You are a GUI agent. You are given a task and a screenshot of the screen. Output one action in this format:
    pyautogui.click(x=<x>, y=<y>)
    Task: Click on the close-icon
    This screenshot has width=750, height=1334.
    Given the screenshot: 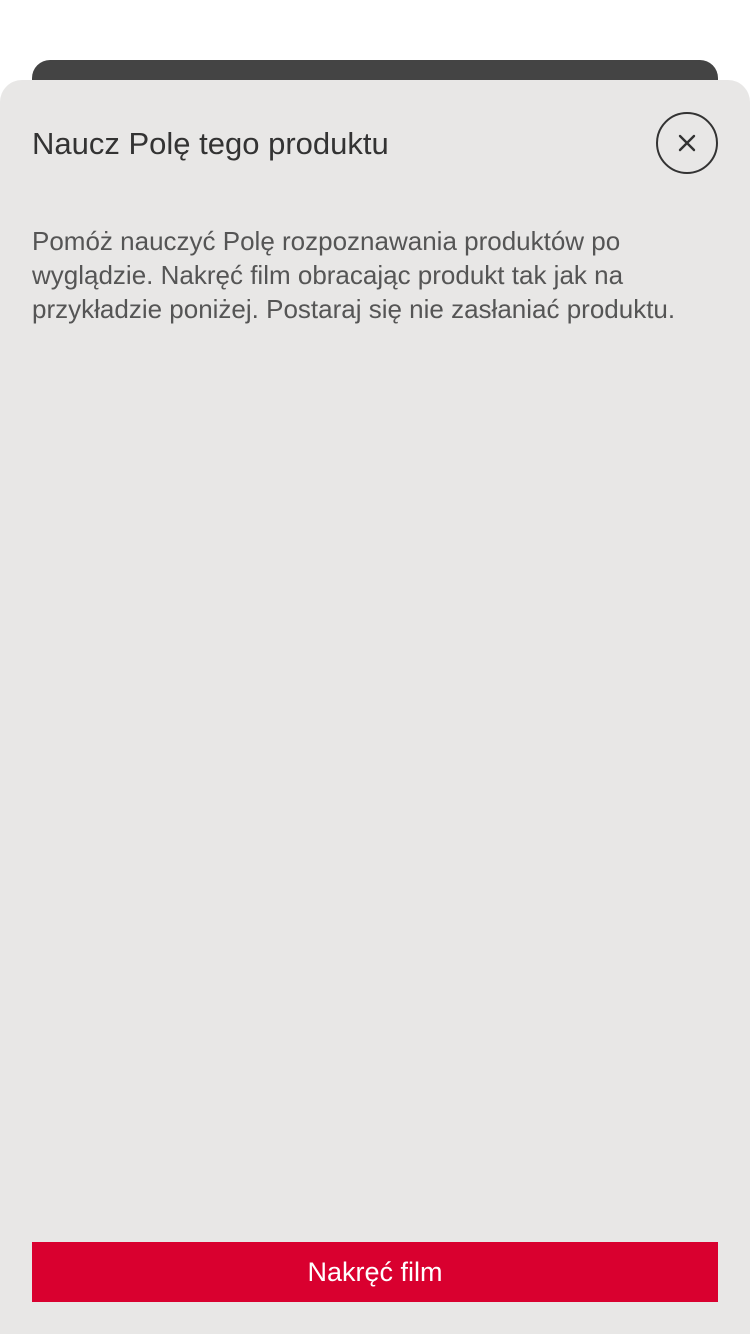 What is the action you would take?
    pyautogui.click(x=687, y=143)
    